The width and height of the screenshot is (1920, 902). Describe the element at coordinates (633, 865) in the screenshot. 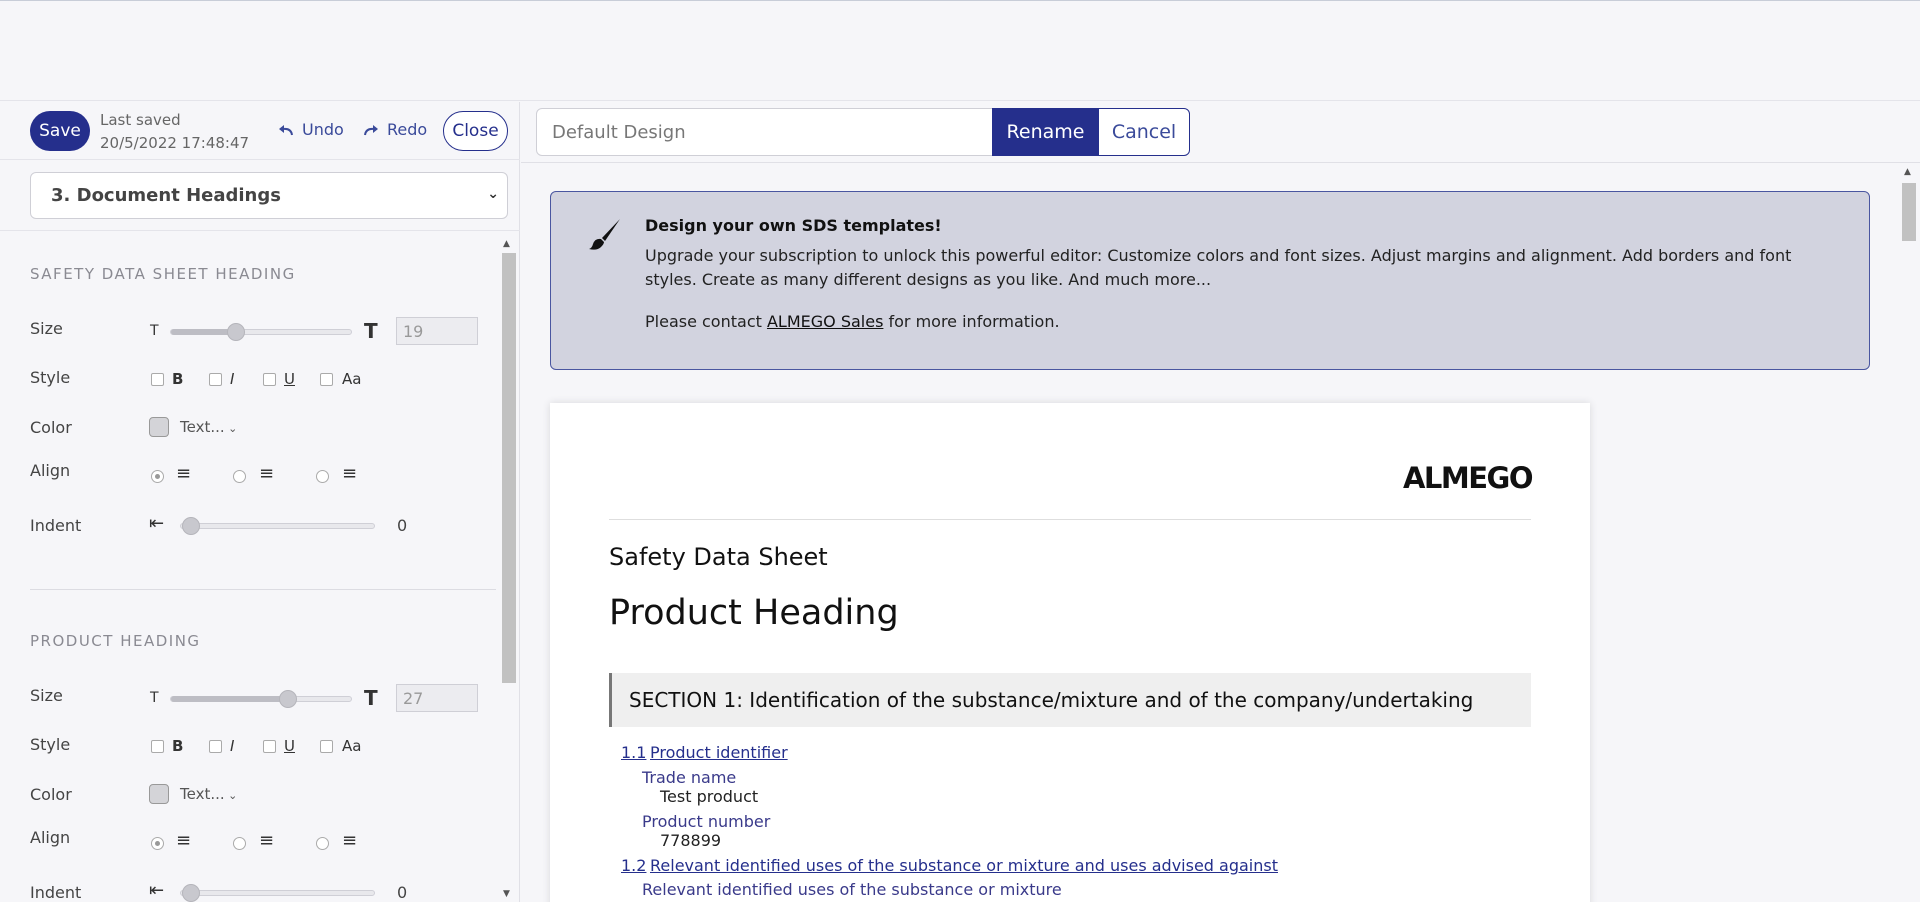

I see `subsection-number-link: 1.2` at that location.